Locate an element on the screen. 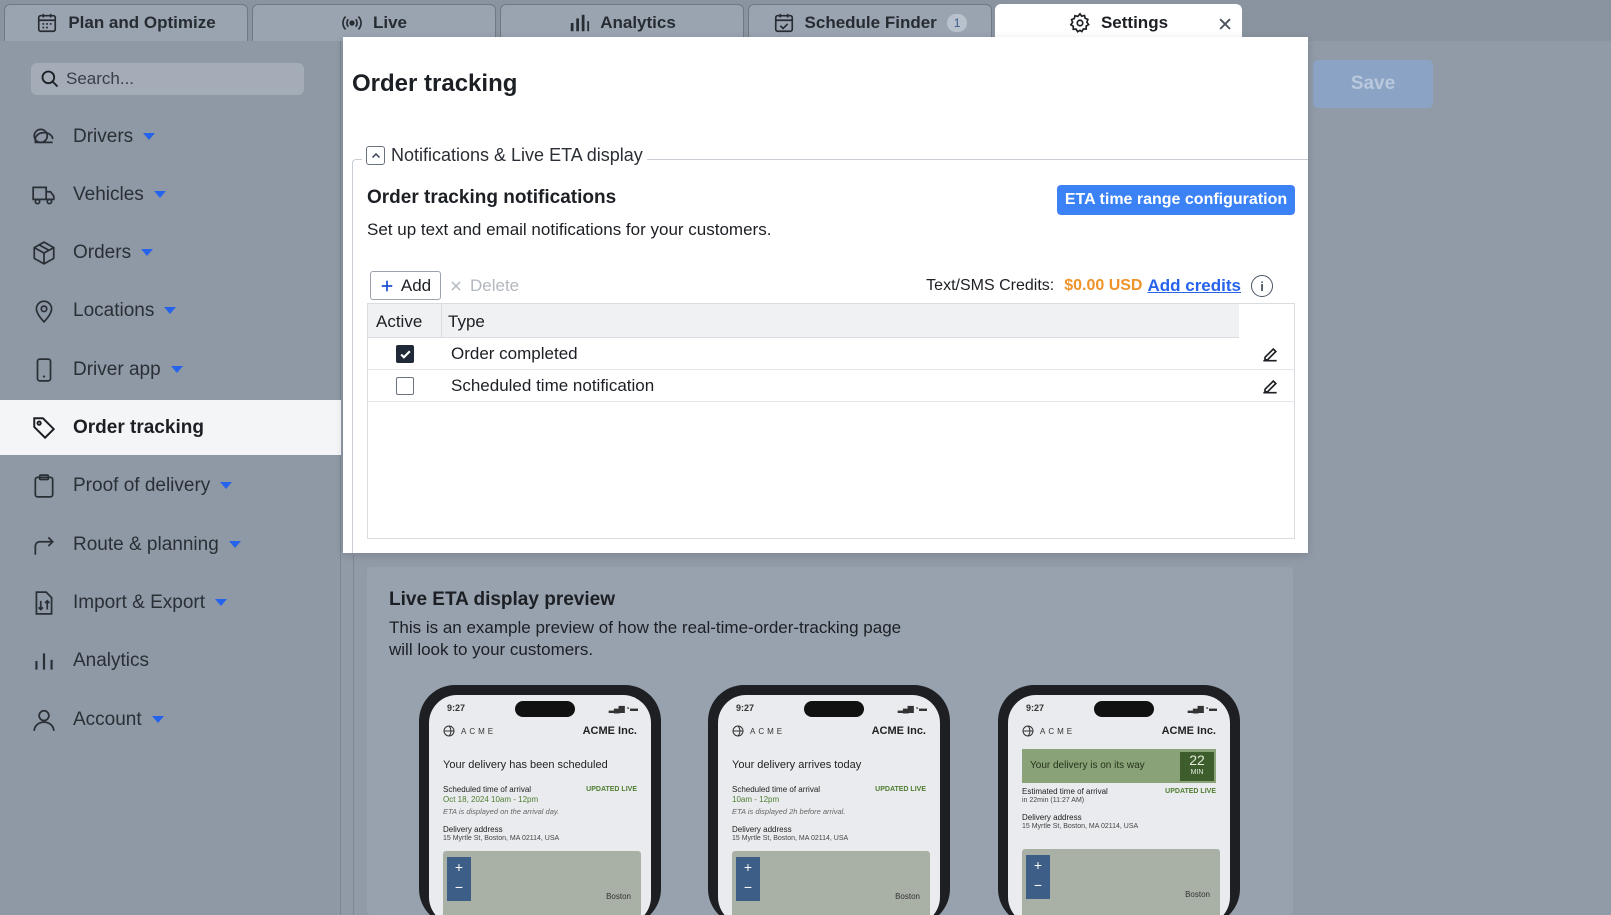 Image resolution: width=1611 pixels, height=915 pixels. credits-amount: $0.00 USD is located at coordinates (1103, 285).